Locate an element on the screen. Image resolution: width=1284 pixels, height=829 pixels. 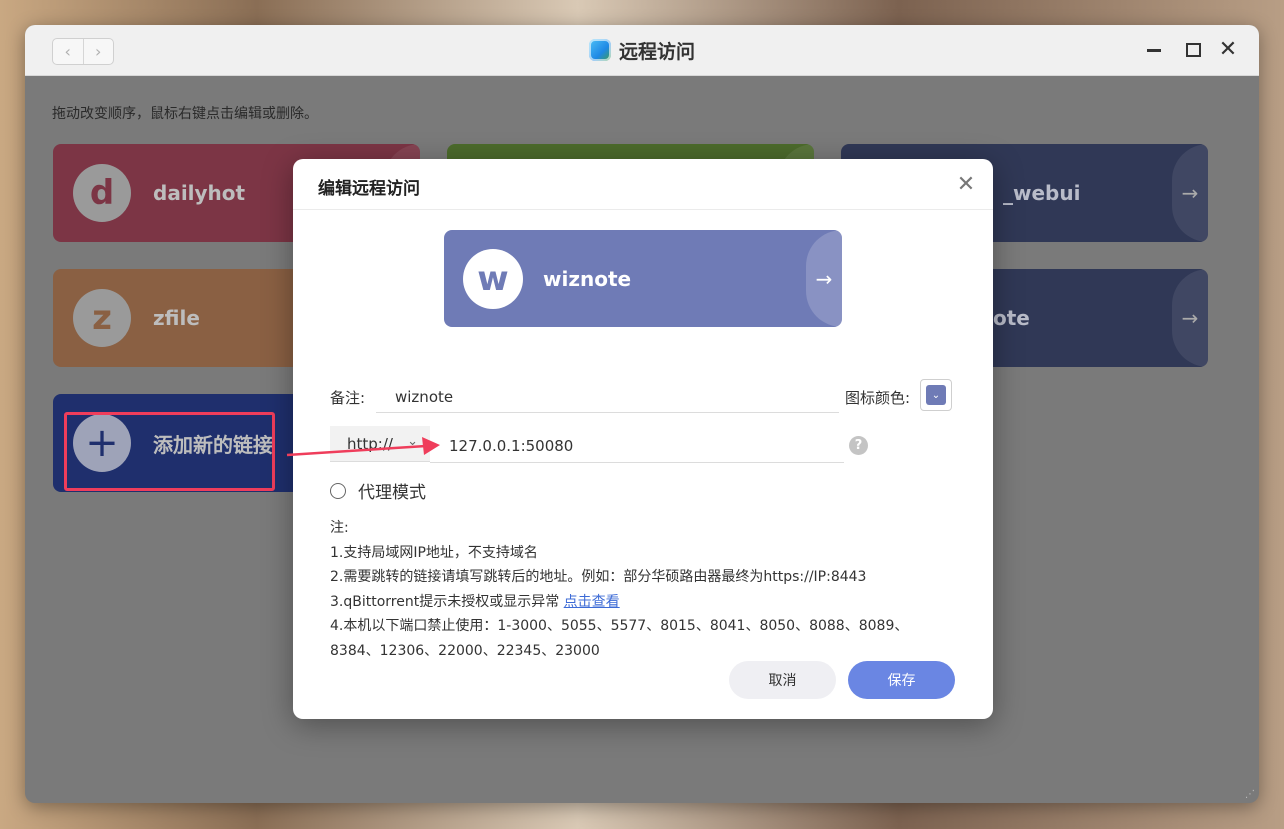
note-line-with-link: 3.qBittorrent提示未授权或显示异常 点击查看 is located at coordinates (645, 602).